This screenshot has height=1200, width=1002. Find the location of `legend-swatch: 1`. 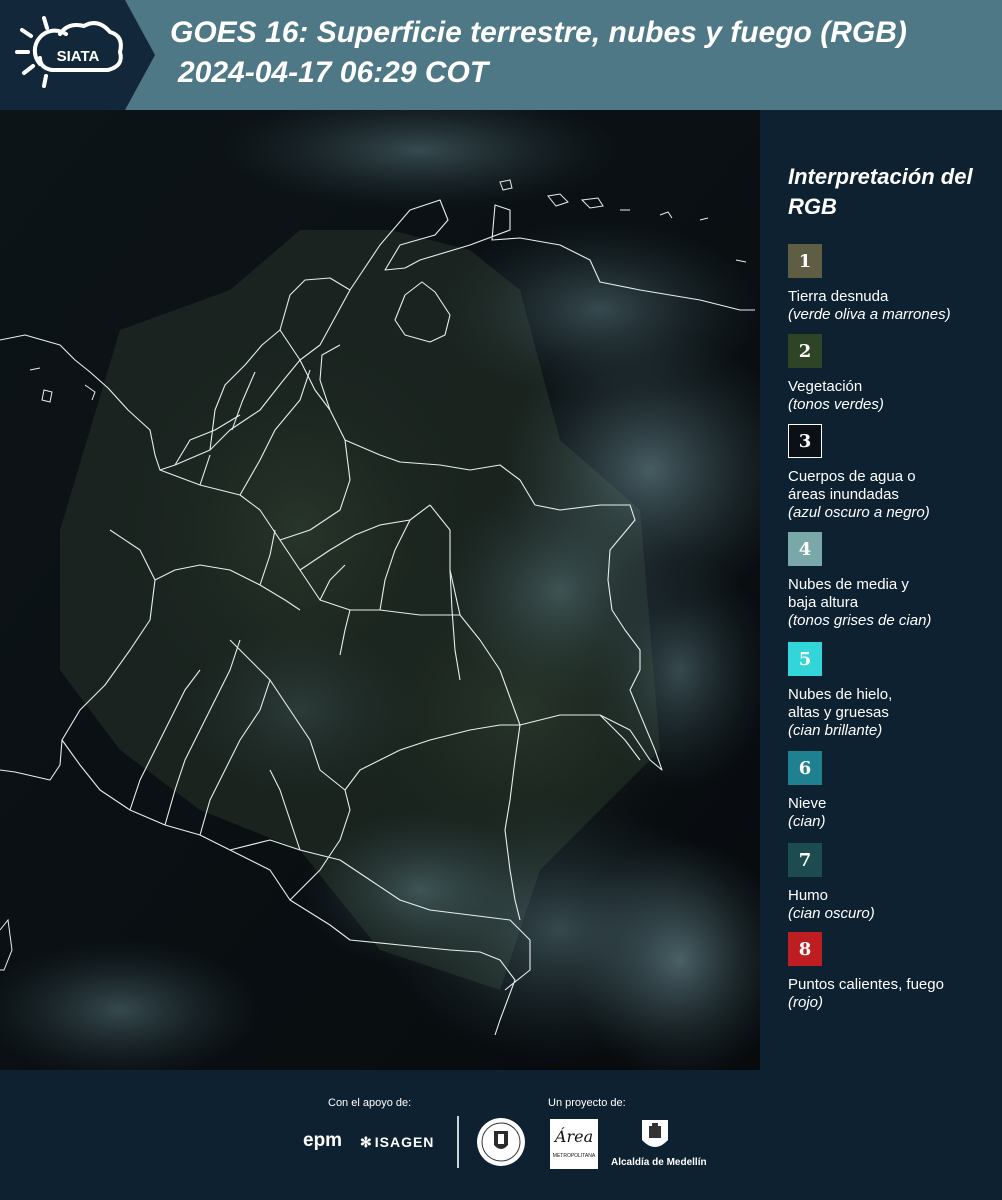

legend-swatch: 1 is located at coordinates (805, 261).